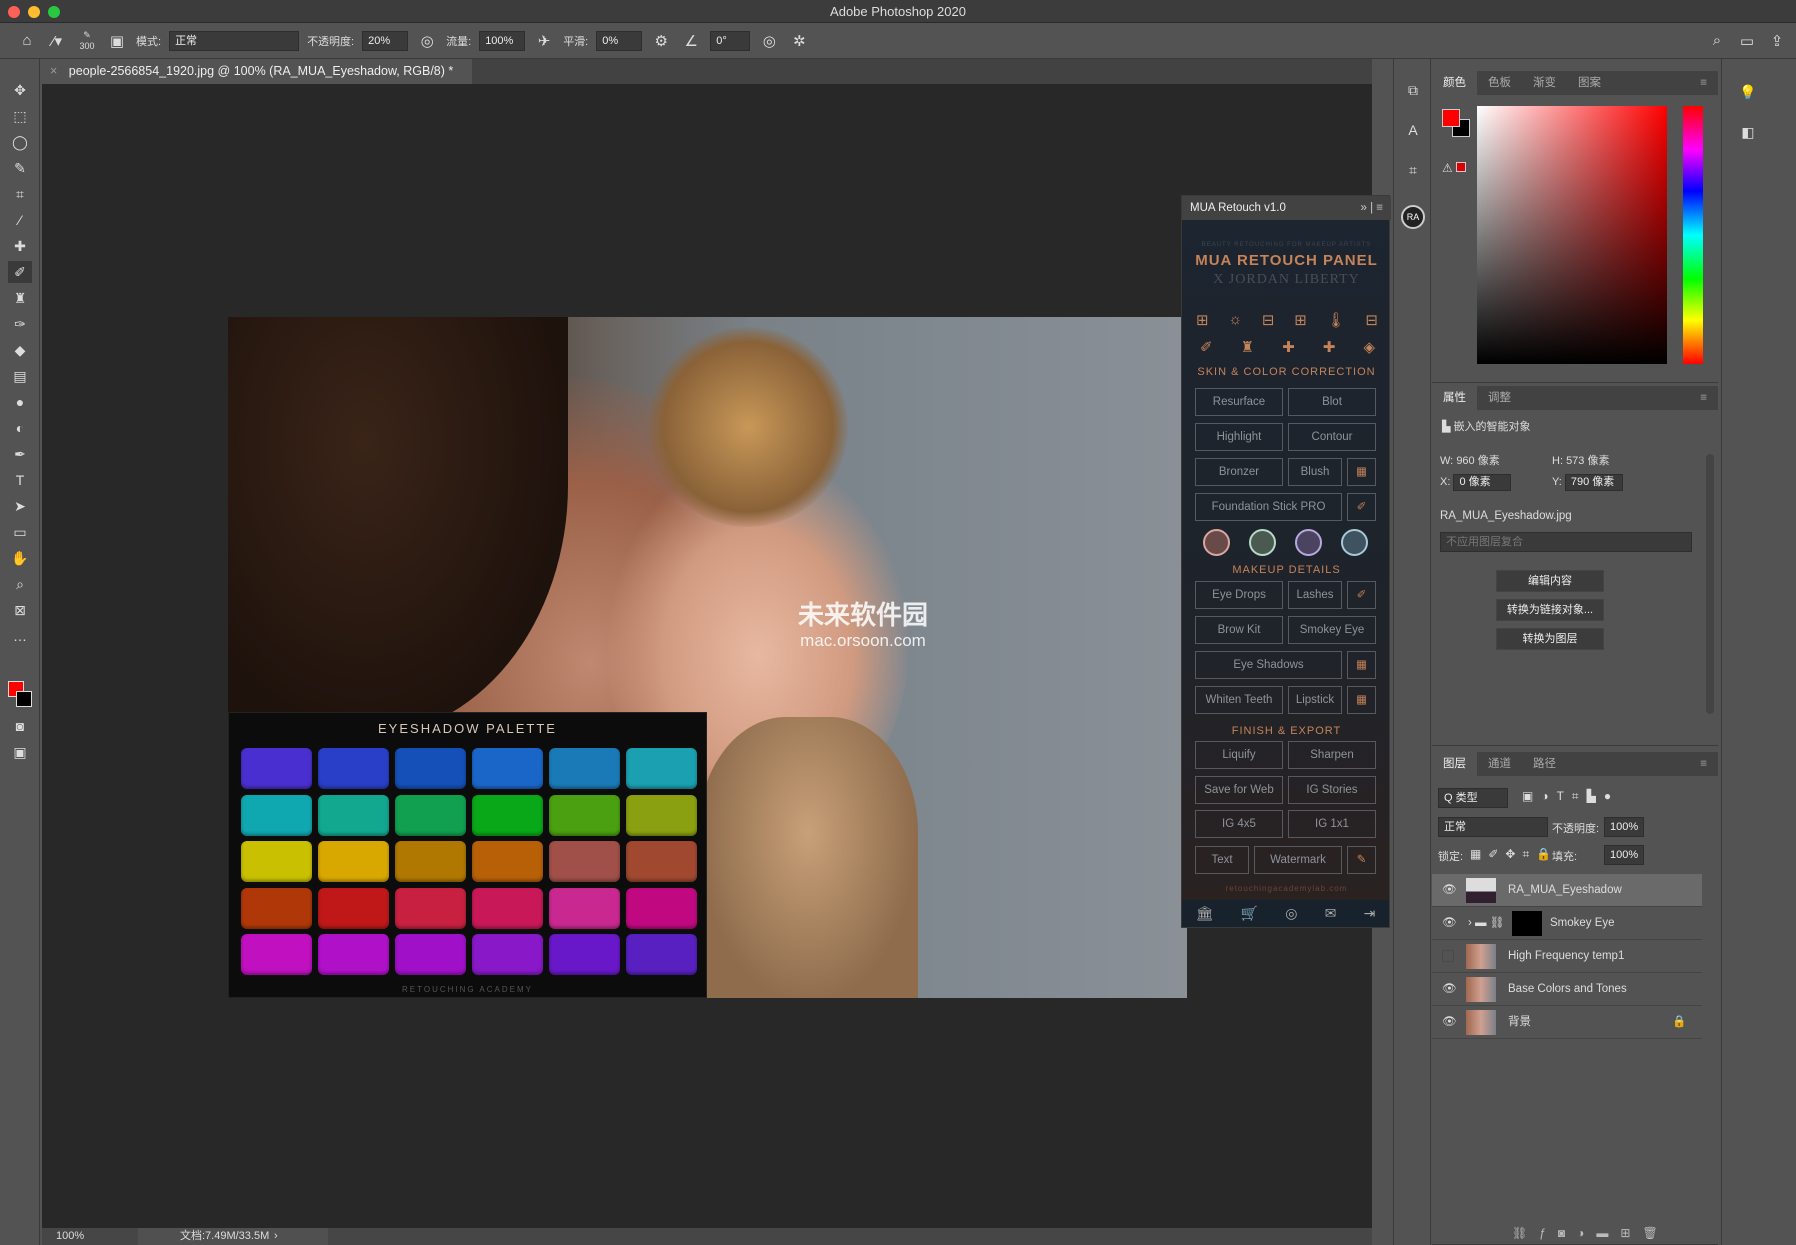 Image resolution: width=1796 pixels, height=1245 pixels. I want to click on tab-paths: 路径, so click(1544, 764).